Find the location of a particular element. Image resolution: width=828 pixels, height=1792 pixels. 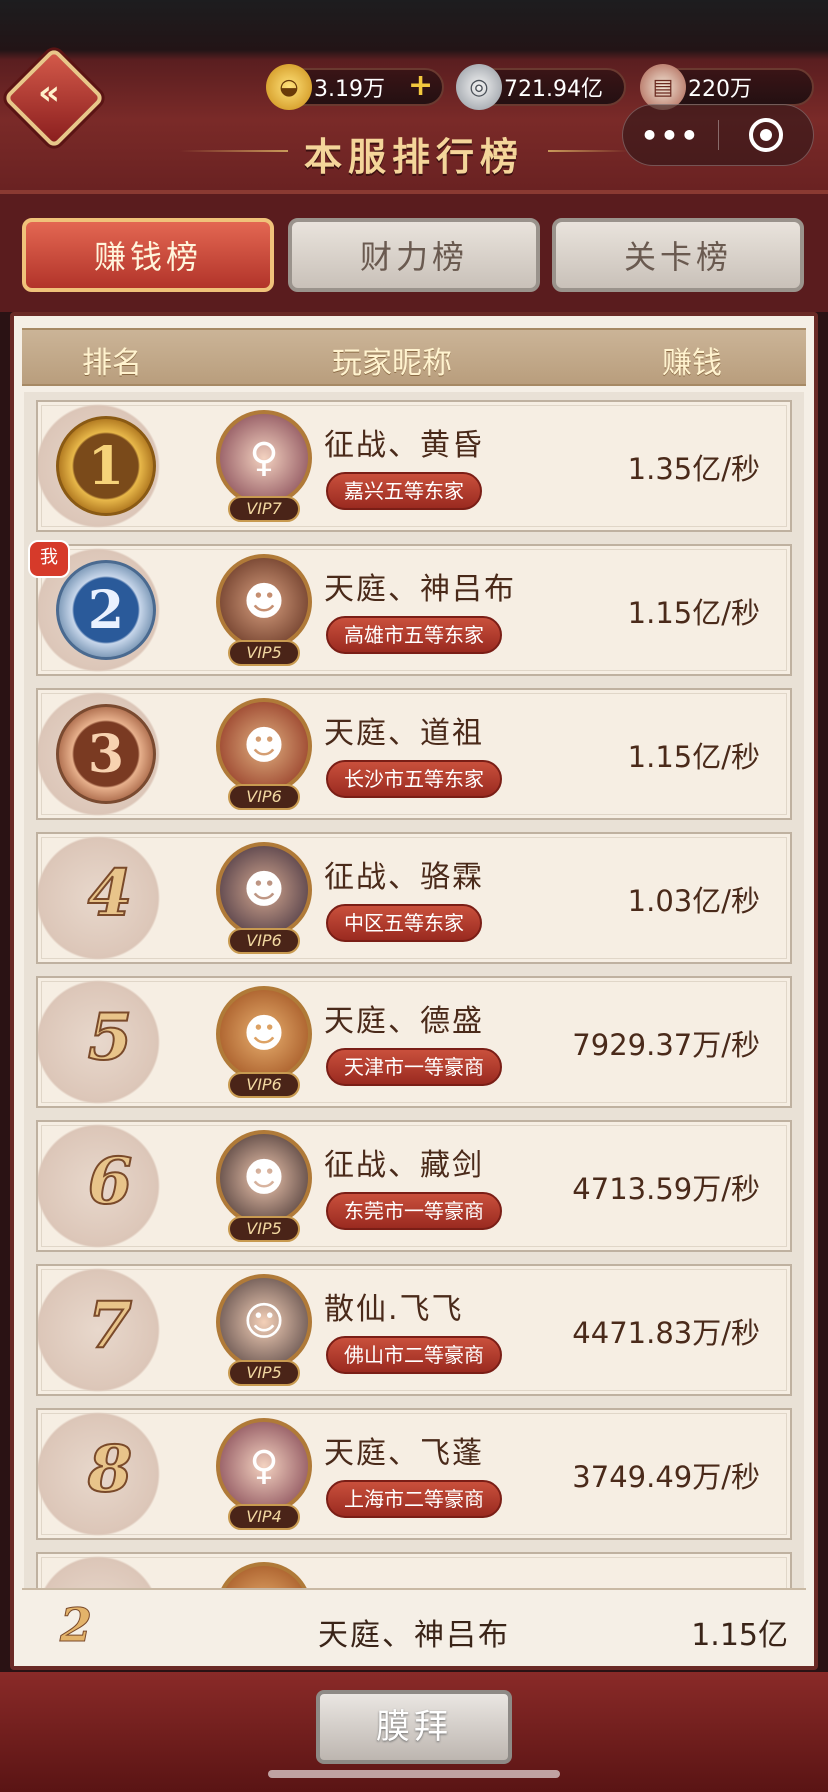

player-name: 征战、藏剑 is located at coordinates (404, 1165).